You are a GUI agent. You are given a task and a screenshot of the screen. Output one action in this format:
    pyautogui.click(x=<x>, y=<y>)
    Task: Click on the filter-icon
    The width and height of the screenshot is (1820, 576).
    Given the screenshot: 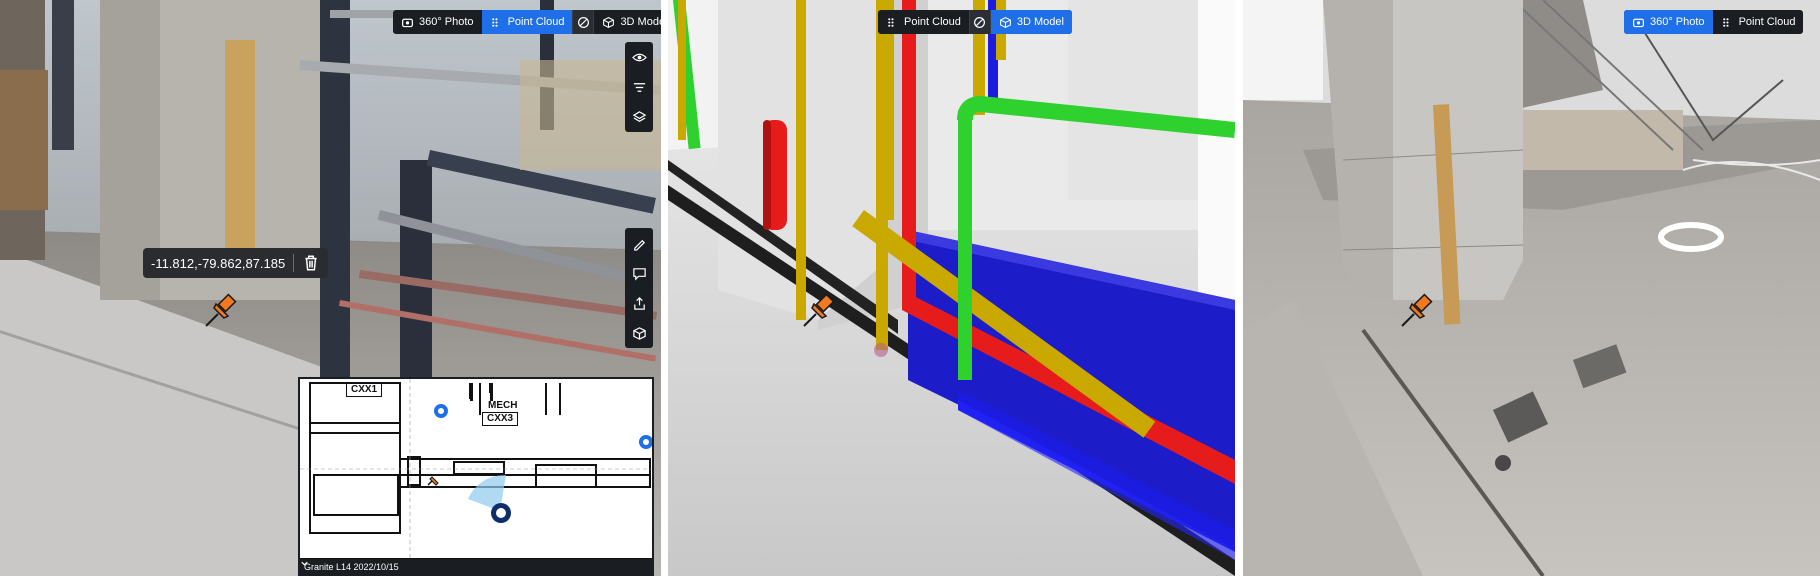 What is the action you would take?
    pyautogui.click(x=639, y=87)
    